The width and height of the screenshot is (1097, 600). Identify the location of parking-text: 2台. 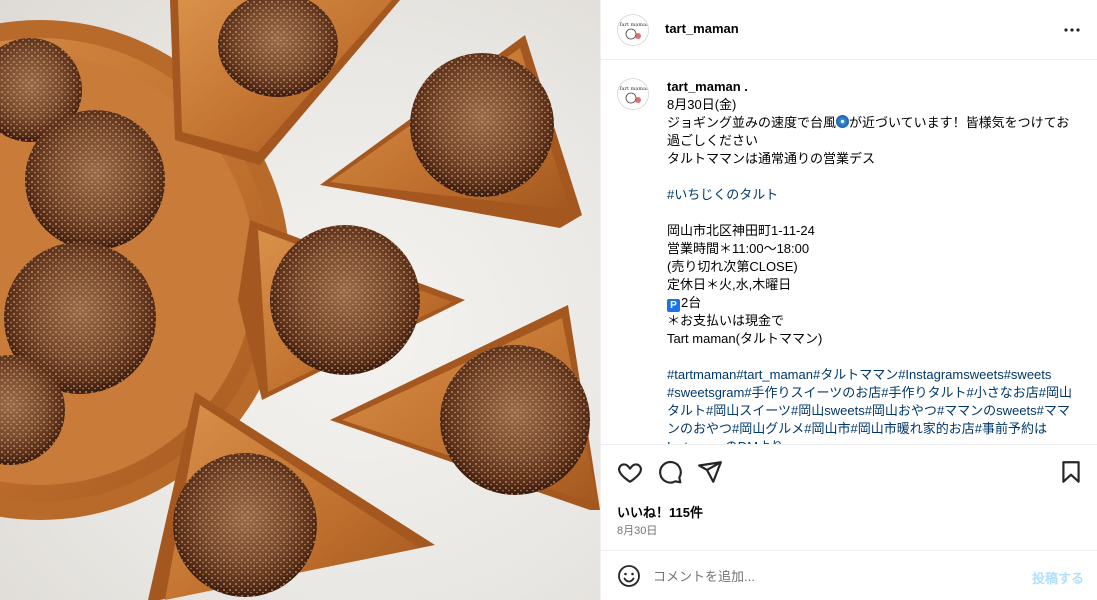
(691, 302).